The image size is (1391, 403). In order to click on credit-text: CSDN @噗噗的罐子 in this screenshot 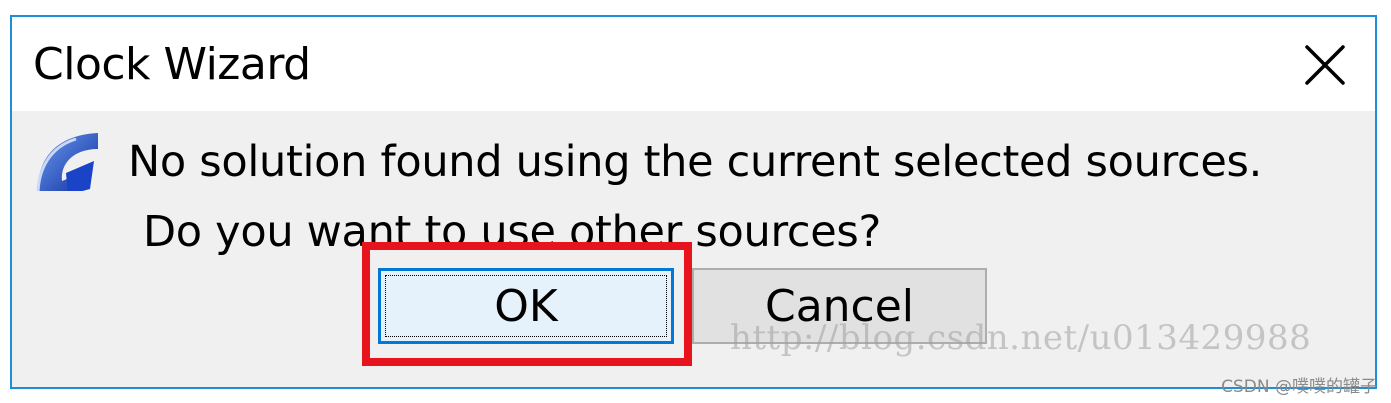, I will do `click(1299, 387)`.